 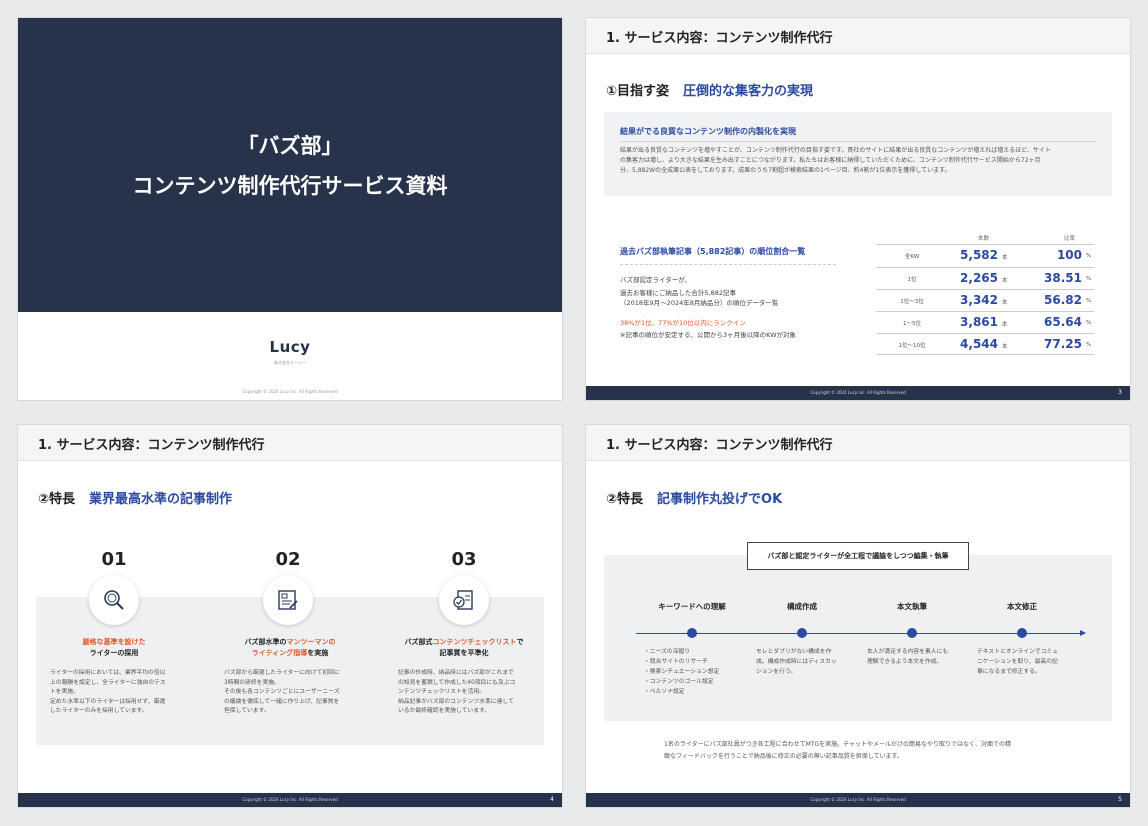 What do you see at coordinates (1017, 662) in the screenshot?
I see `step-line: ニケーションを取り、最高の記` at bounding box center [1017, 662].